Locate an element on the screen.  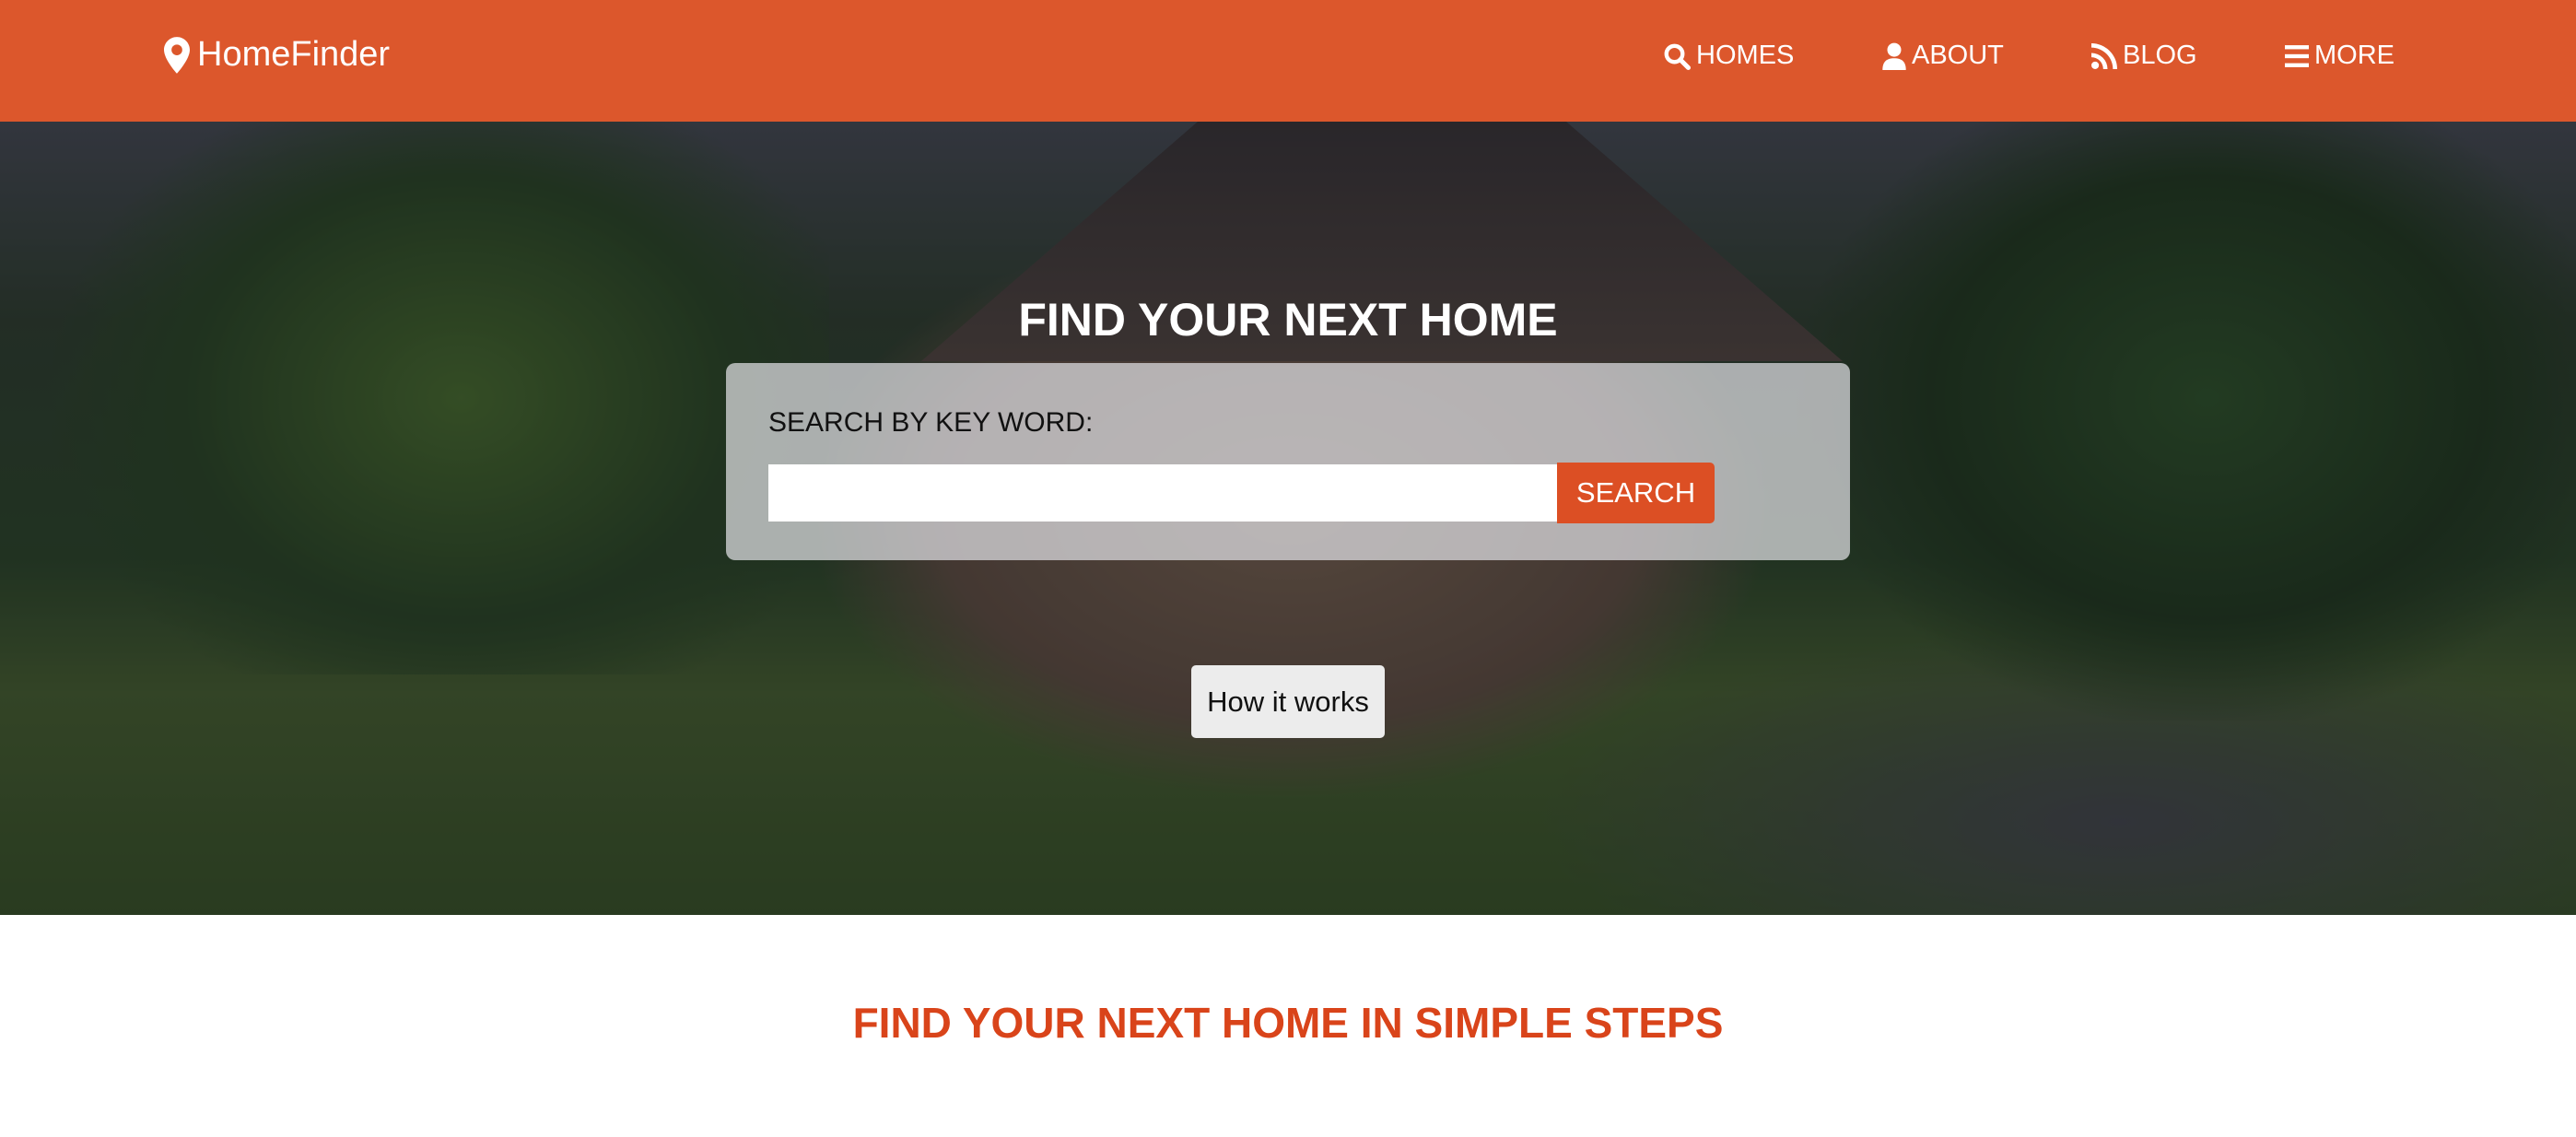
nav-label: HOMES is located at coordinates (1745, 55).